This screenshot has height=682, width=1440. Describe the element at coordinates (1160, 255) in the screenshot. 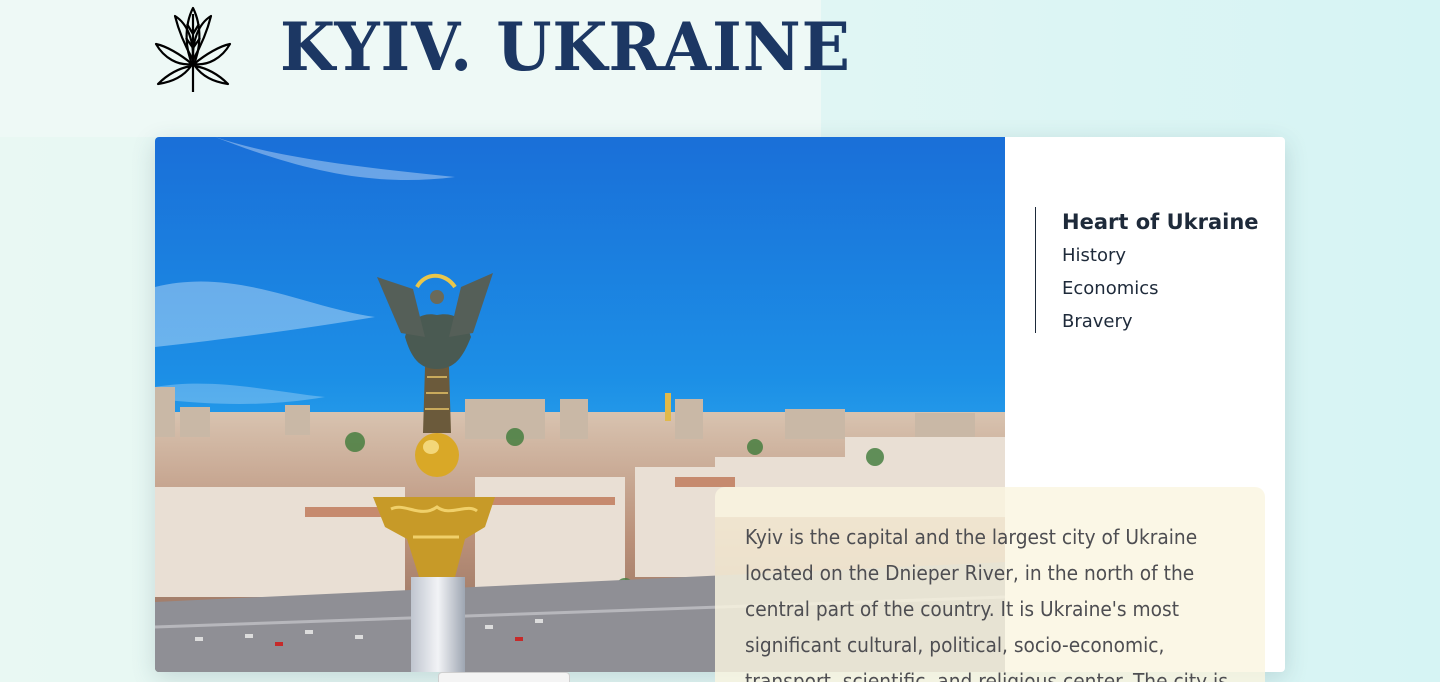

I see `nav-item-history: History` at that location.